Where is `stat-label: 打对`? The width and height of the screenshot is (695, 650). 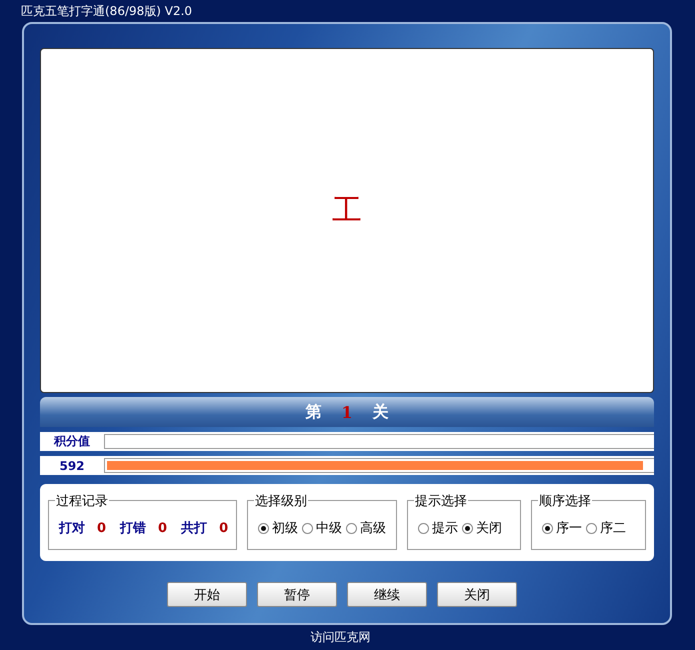 stat-label: 打对 is located at coordinates (72, 528).